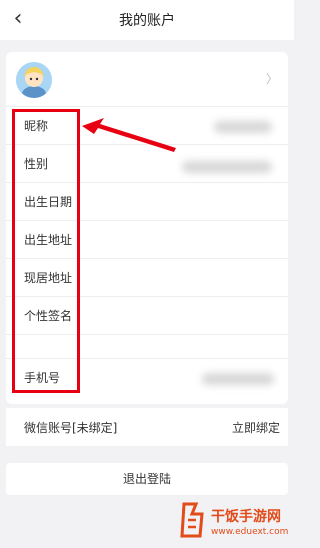  I want to click on app-header: ‹ 我的账户, so click(147, 20).